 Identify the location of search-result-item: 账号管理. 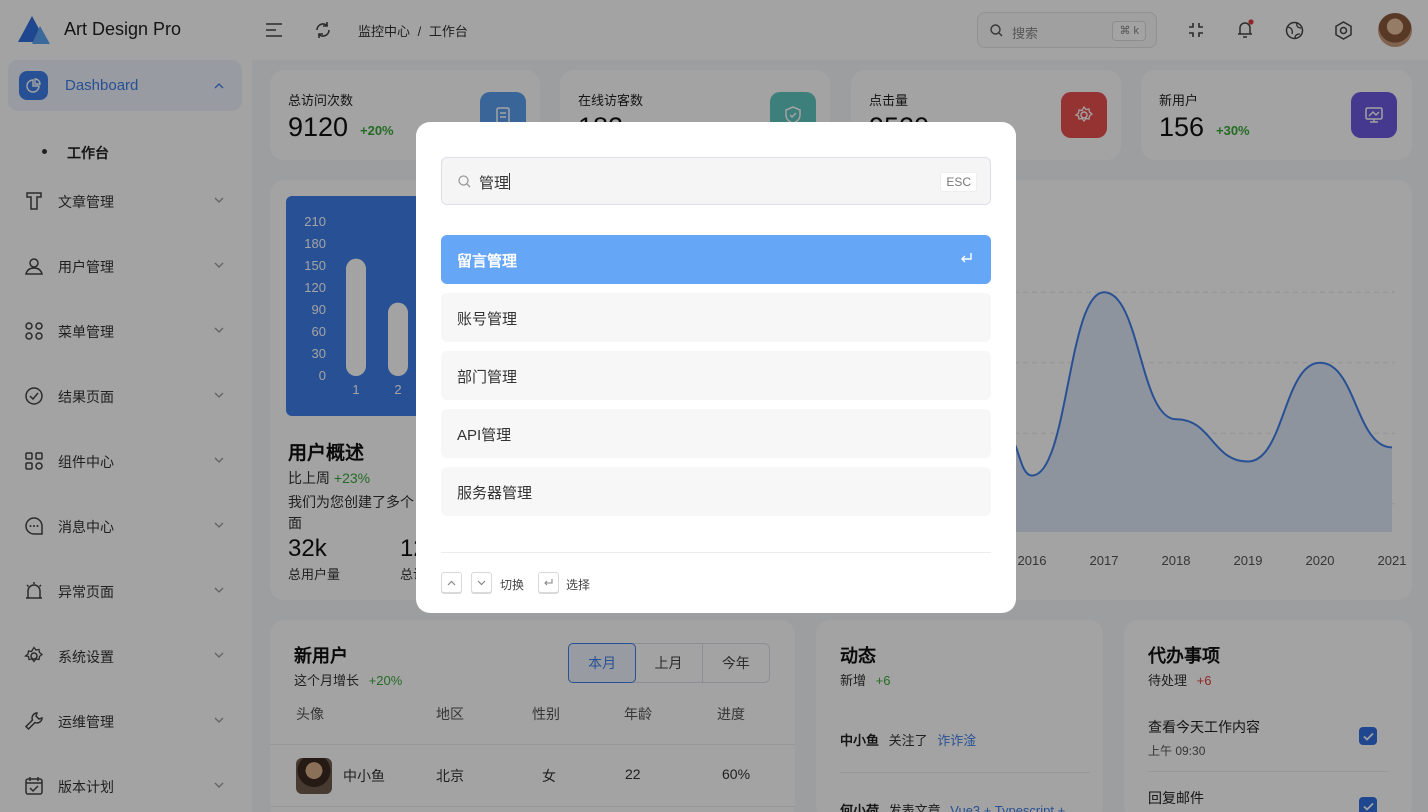
(716, 317).